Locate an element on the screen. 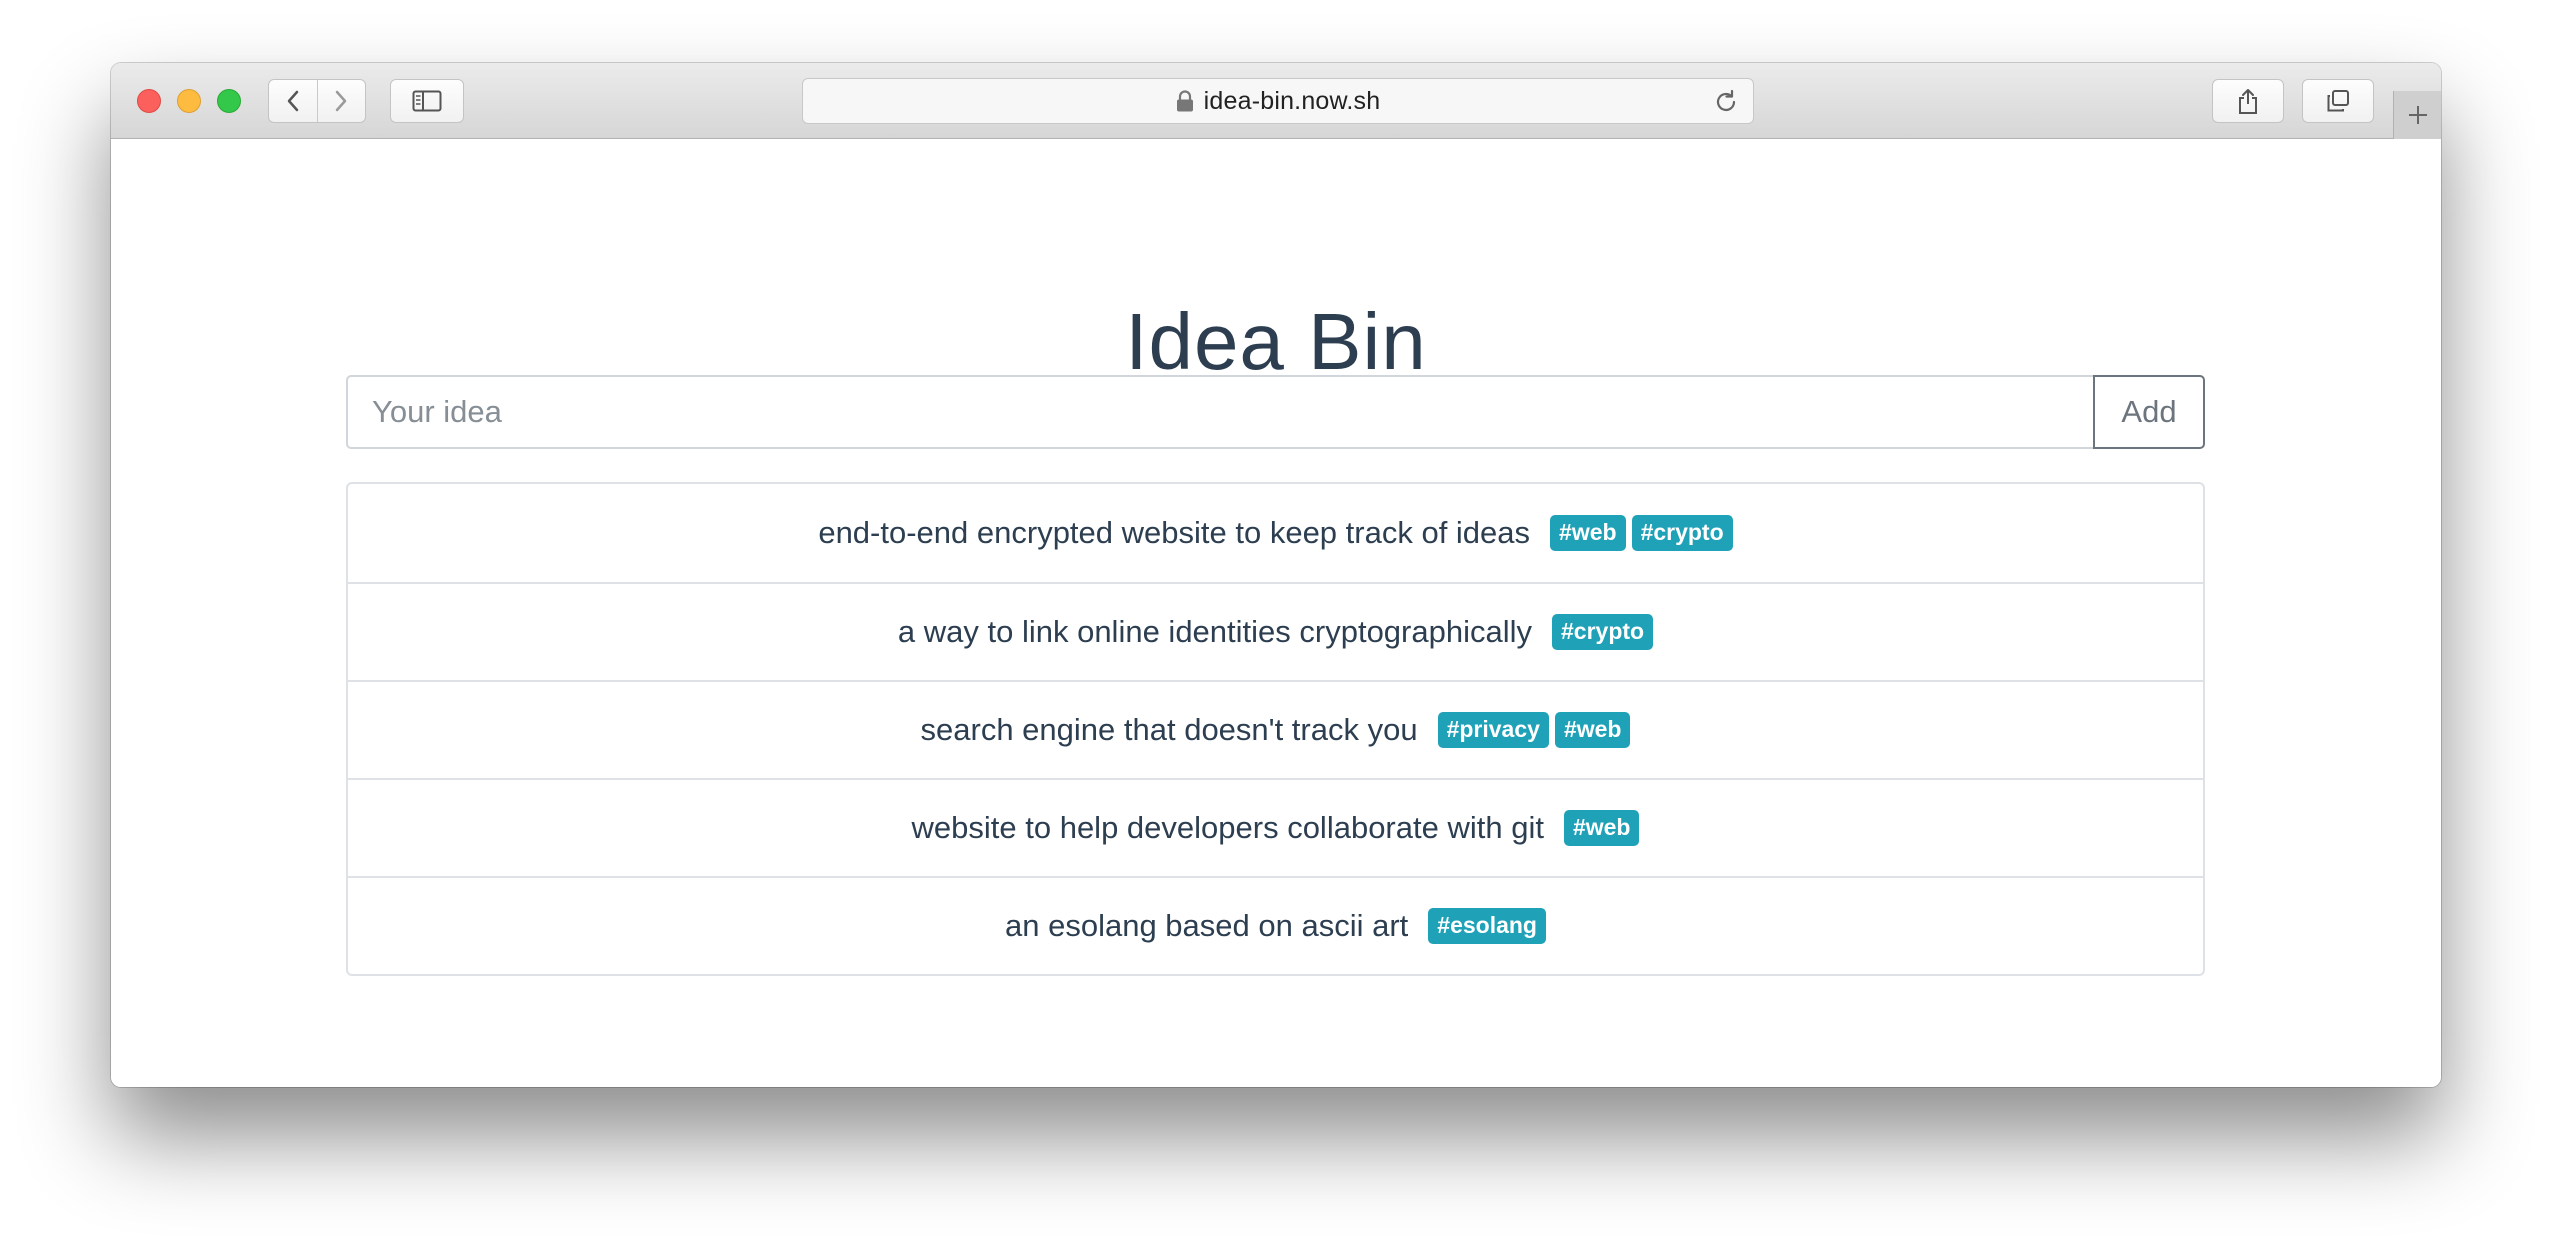 The height and width of the screenshot is (1246, 2552). add-button: Add is located at coordinates (2149, 412).